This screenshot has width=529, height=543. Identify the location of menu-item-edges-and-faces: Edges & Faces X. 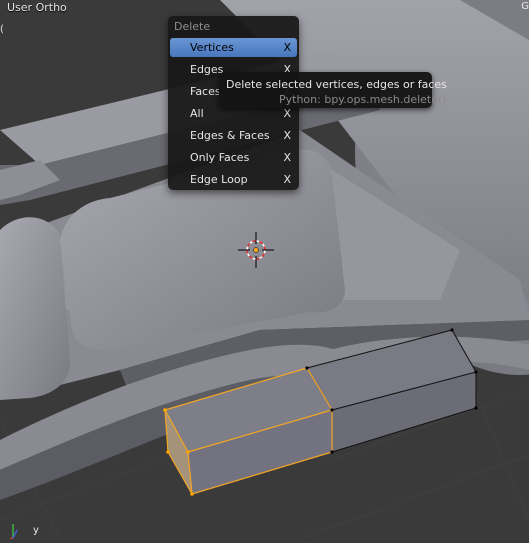
(233, 135).